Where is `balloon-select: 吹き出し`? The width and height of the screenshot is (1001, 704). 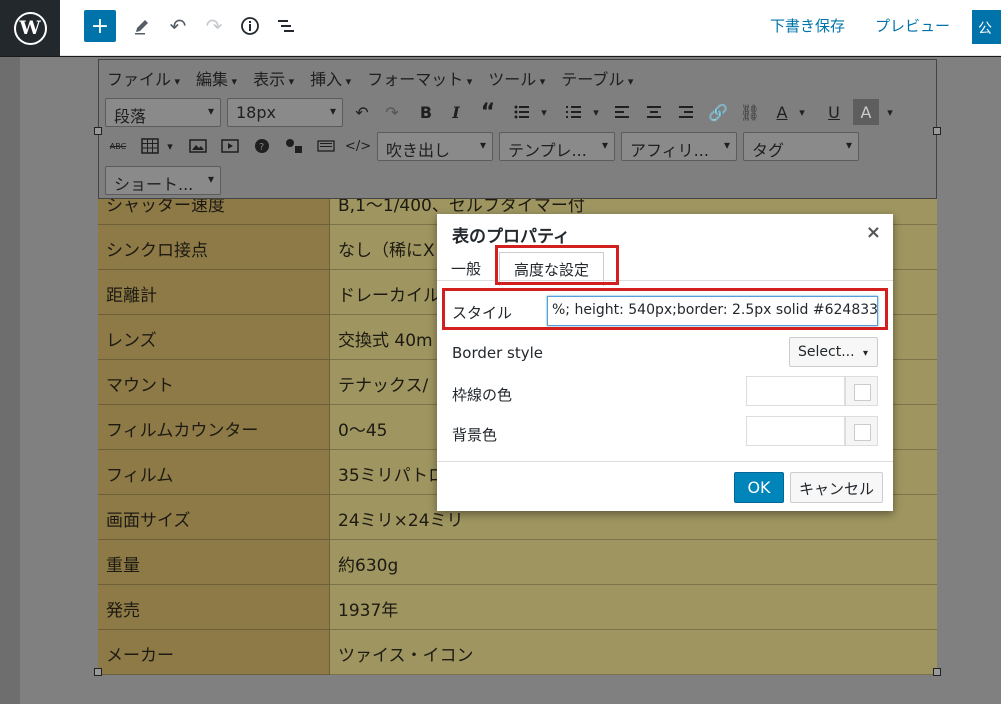
balloon-select: 吹き出し is located at coordinates (435, 146).